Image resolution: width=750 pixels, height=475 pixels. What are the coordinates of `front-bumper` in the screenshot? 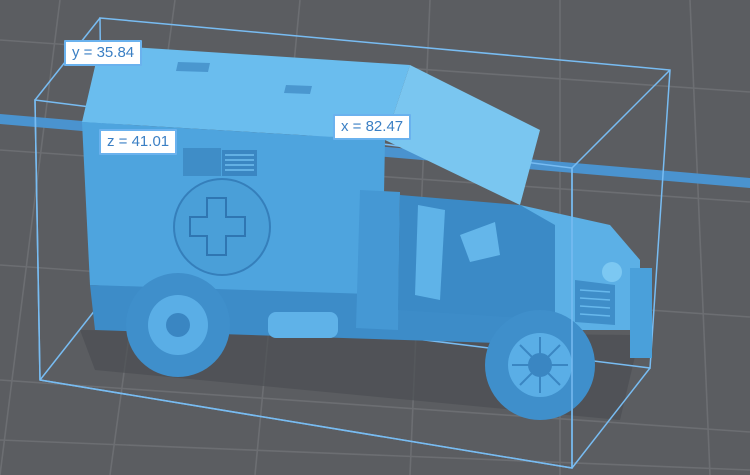 It's located at (641, 313).